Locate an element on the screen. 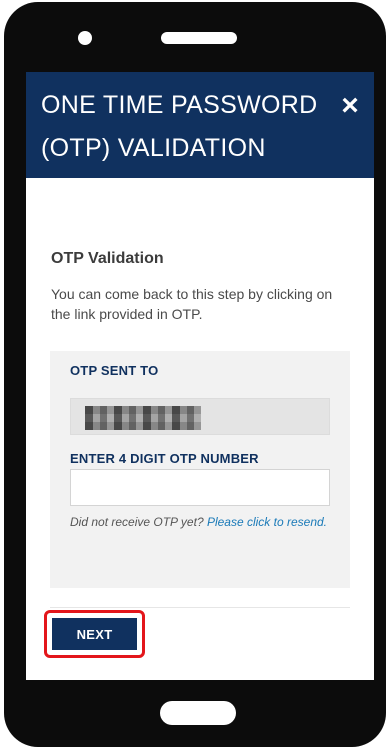 The image size is (390, 751). otp-sent-to-label: OTP SENT TO is located at coordinates (114, 370).